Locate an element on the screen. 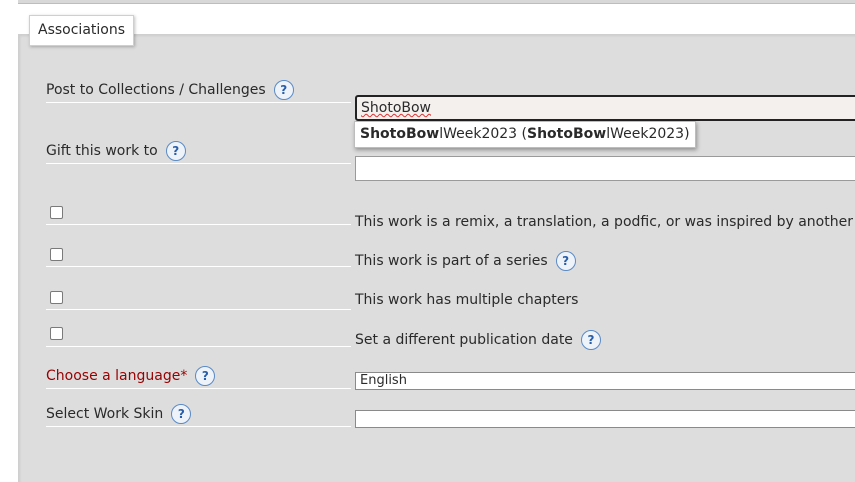 The height and width of the screenshot is (482, 855). language-label: Choose a language*? is located at coordinates (198, 377).